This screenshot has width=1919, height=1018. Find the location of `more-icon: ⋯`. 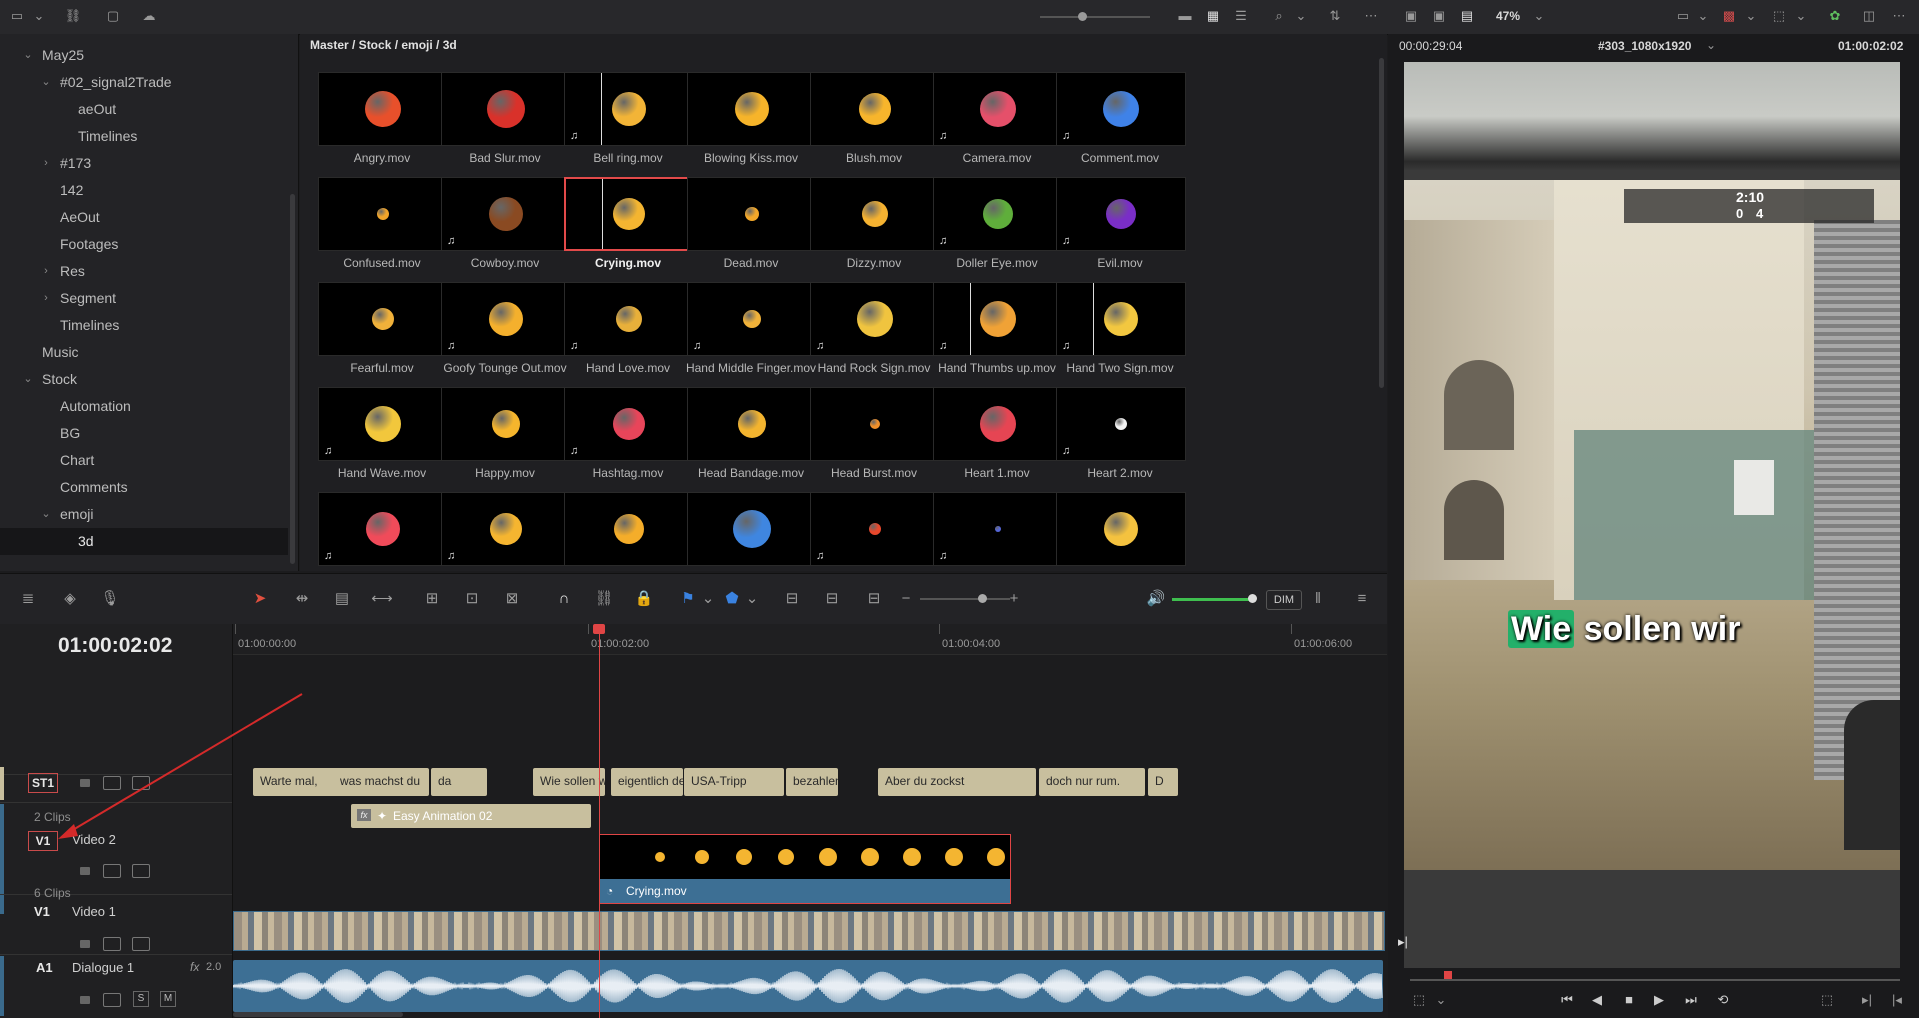

more-icon: ⋯ is located at coordinates (1371, 16).